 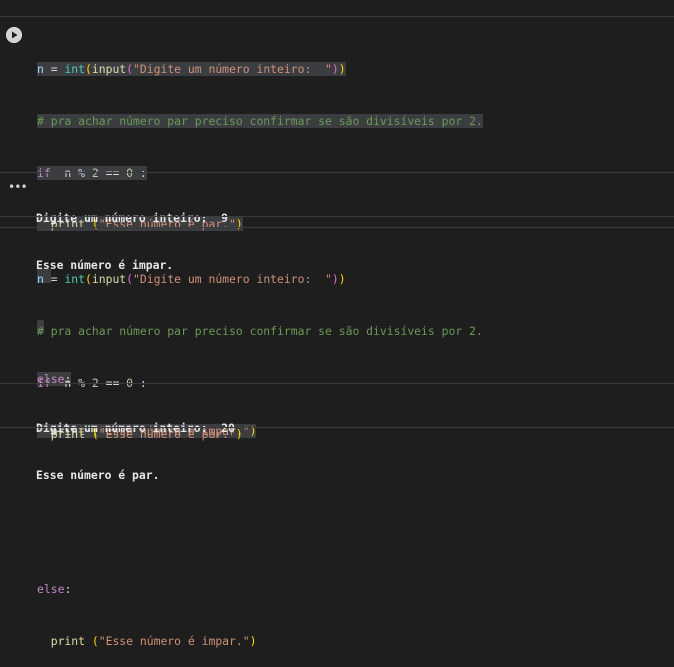 I want to click on play-circle-icon, so click(x=14, y=35).